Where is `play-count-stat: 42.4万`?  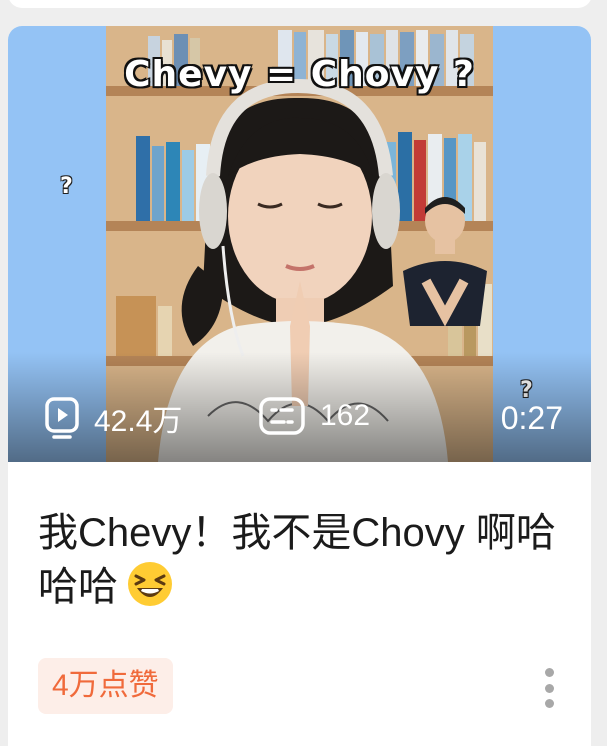 play-count-stat: 42.4万 is located at coordinates (113, 418).